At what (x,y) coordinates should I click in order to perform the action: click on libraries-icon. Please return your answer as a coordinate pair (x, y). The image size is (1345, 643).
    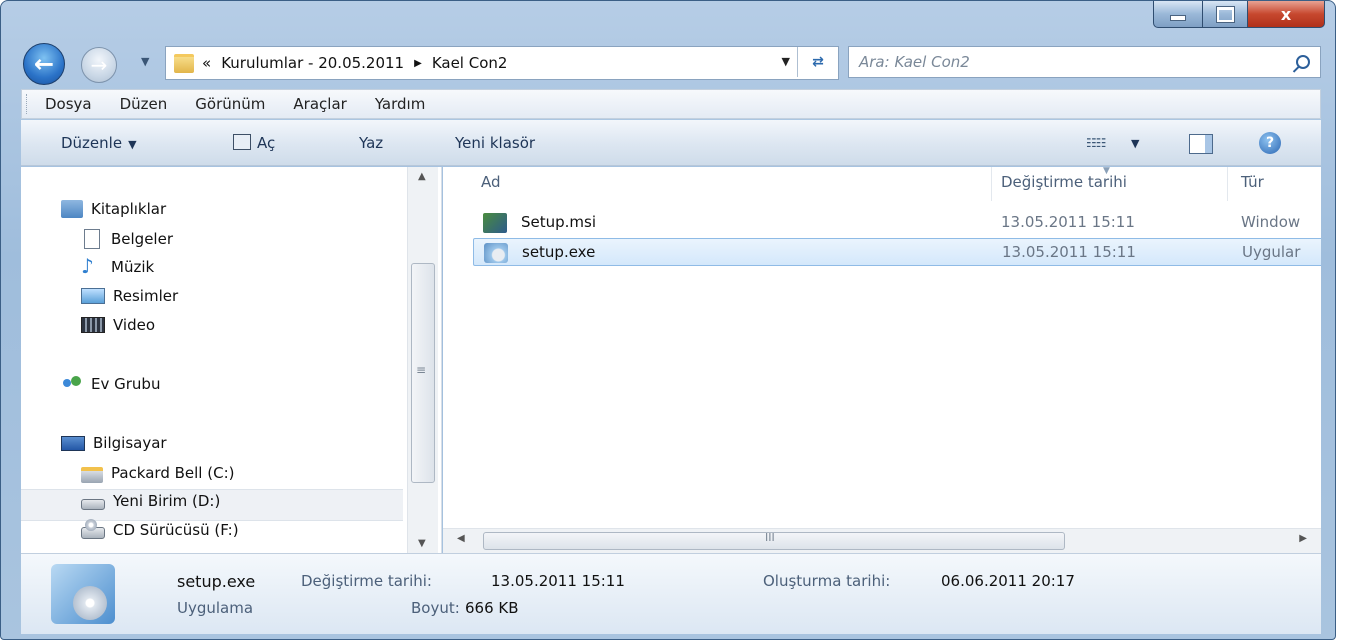
    Looking at the image, I should click on (72, 209).